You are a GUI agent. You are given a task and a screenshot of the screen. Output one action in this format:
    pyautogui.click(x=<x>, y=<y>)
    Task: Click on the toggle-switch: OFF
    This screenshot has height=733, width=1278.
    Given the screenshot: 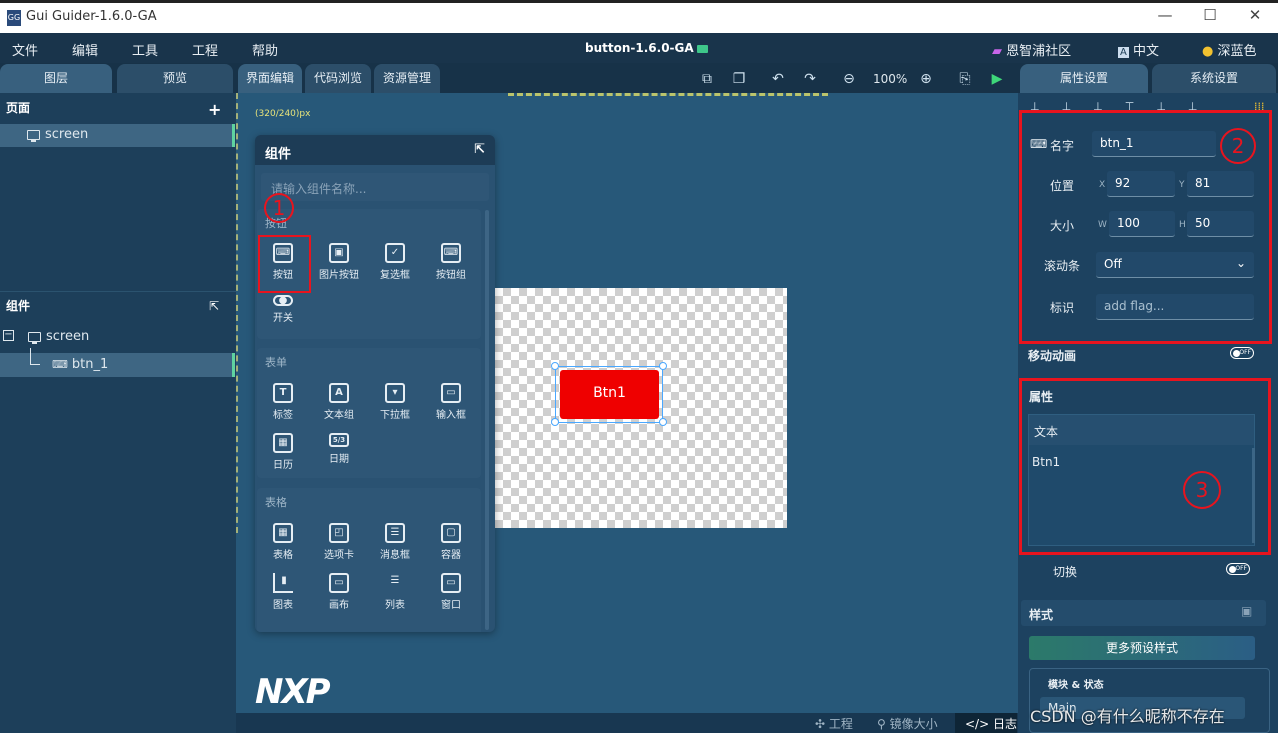 What is the action you would take?
    pyautogui.click(x=1238, y=569)
    